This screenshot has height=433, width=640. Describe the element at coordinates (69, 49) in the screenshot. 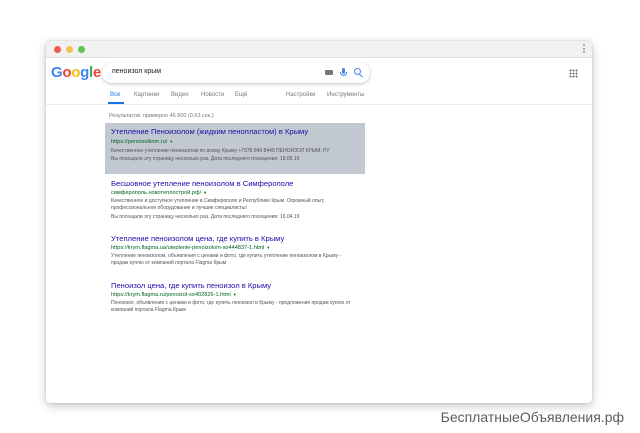

I see `minimize-window-button` at that location.